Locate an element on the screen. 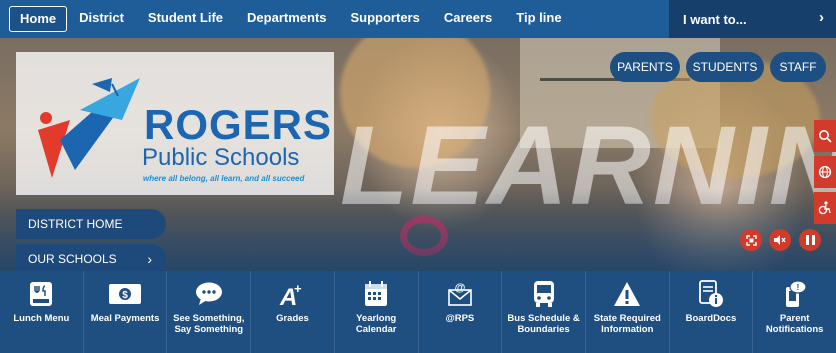  accessibility-button is located at coordinates (825, 208).